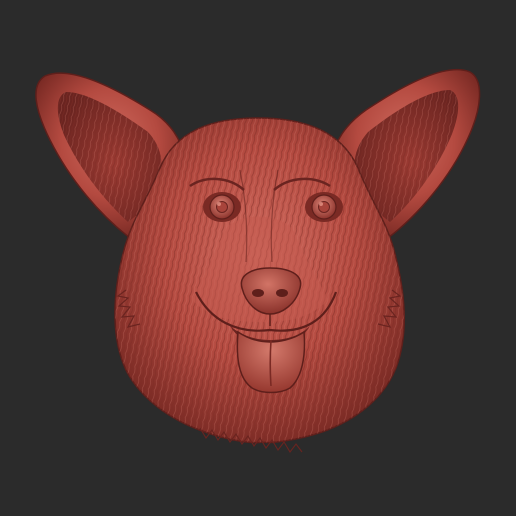 The width and height of the screenshot is (516, 516). What do you see at coordinates (222, 207) in the screenshot?
I see `left-eye` at bounding box center [222, 207].